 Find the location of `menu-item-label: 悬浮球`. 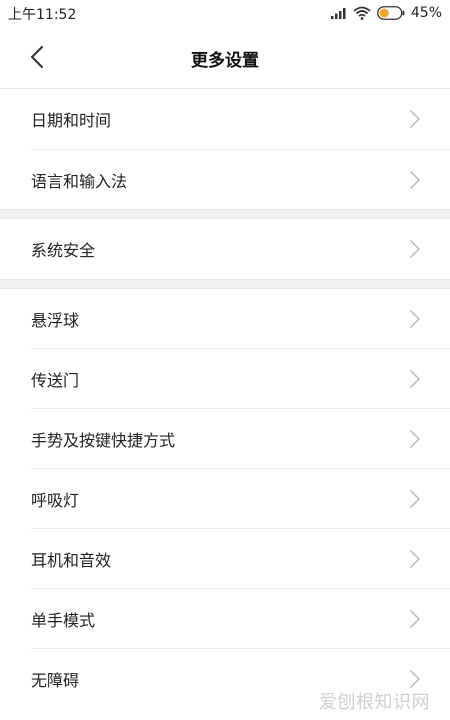

menu-item-label: 悬浮球 is located at coordinates (55, 320).